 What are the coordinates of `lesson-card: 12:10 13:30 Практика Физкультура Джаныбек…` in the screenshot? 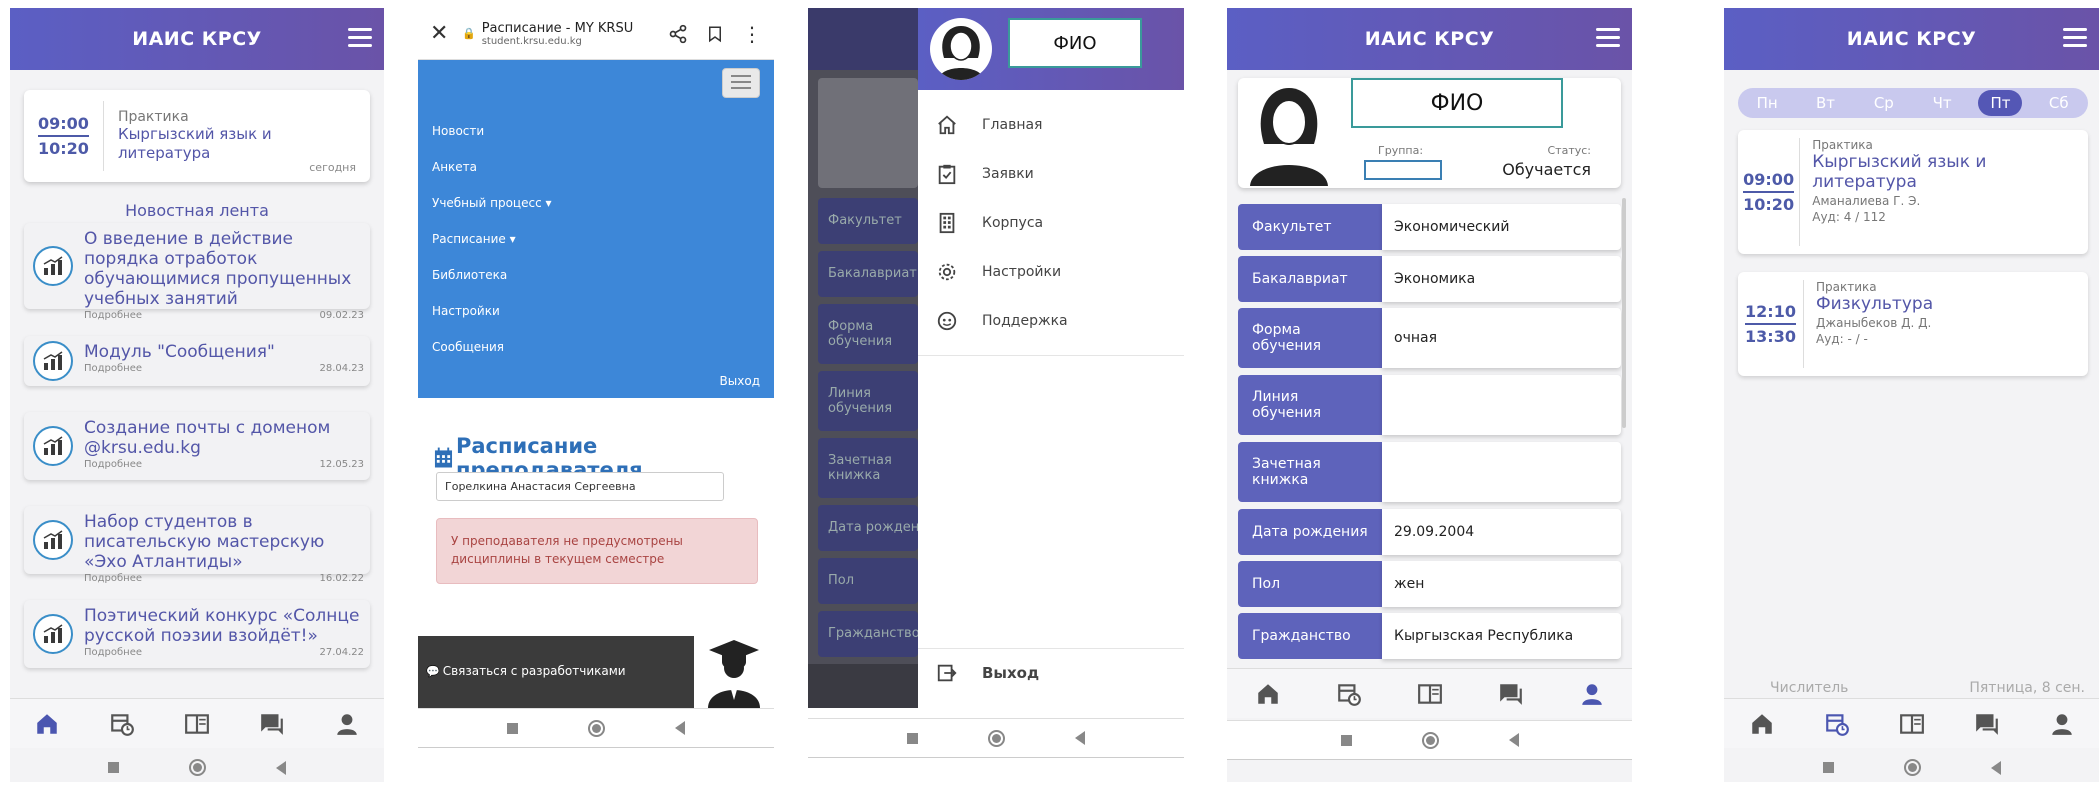 It's located at (1913, 324).